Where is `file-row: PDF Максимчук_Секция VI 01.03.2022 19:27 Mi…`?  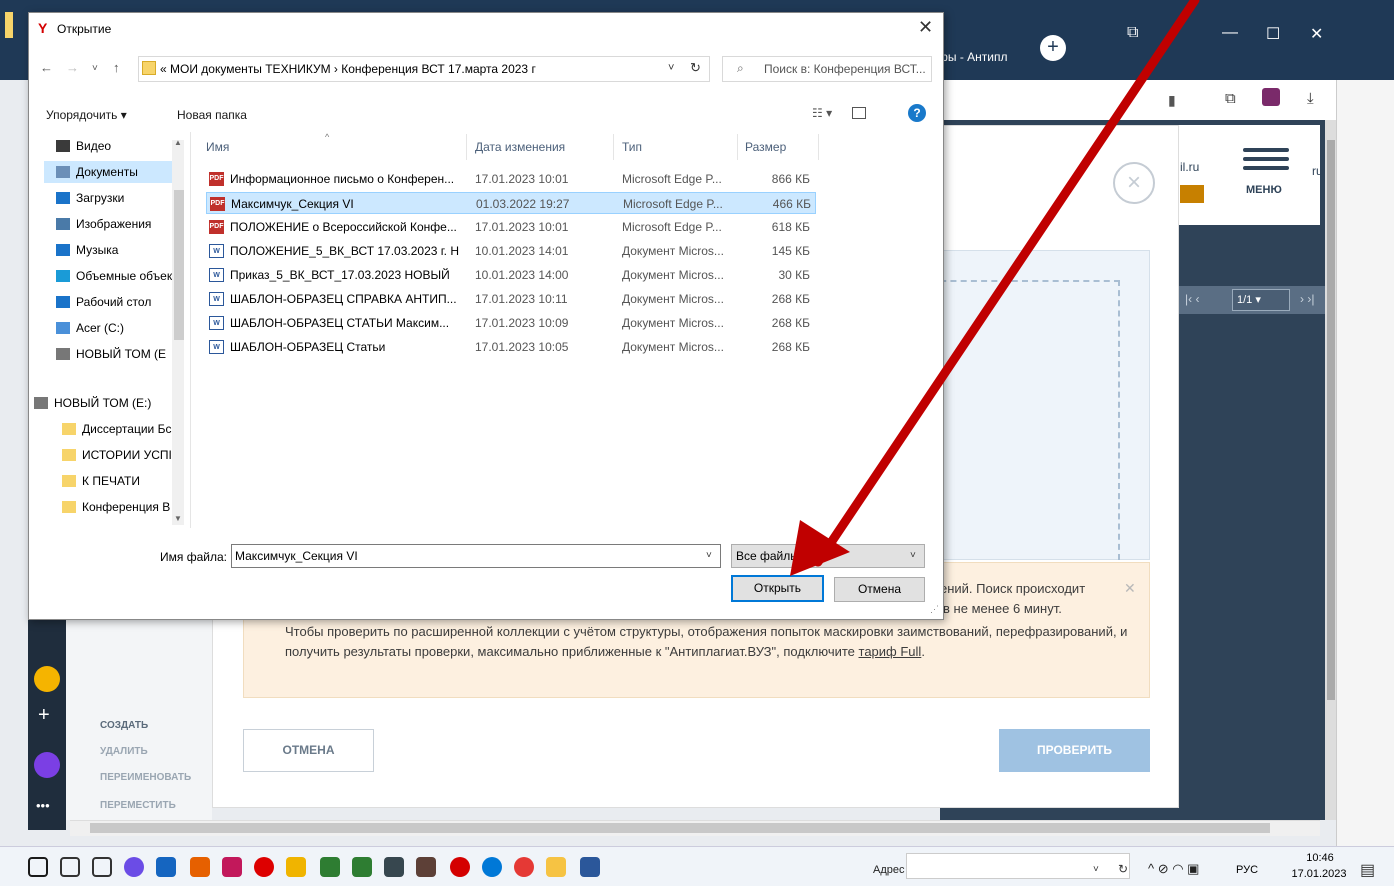 file-row: PDF Максимчук_Секция VI 01.03.2022 19:27 Mi… is located at coordinates (511, 203).